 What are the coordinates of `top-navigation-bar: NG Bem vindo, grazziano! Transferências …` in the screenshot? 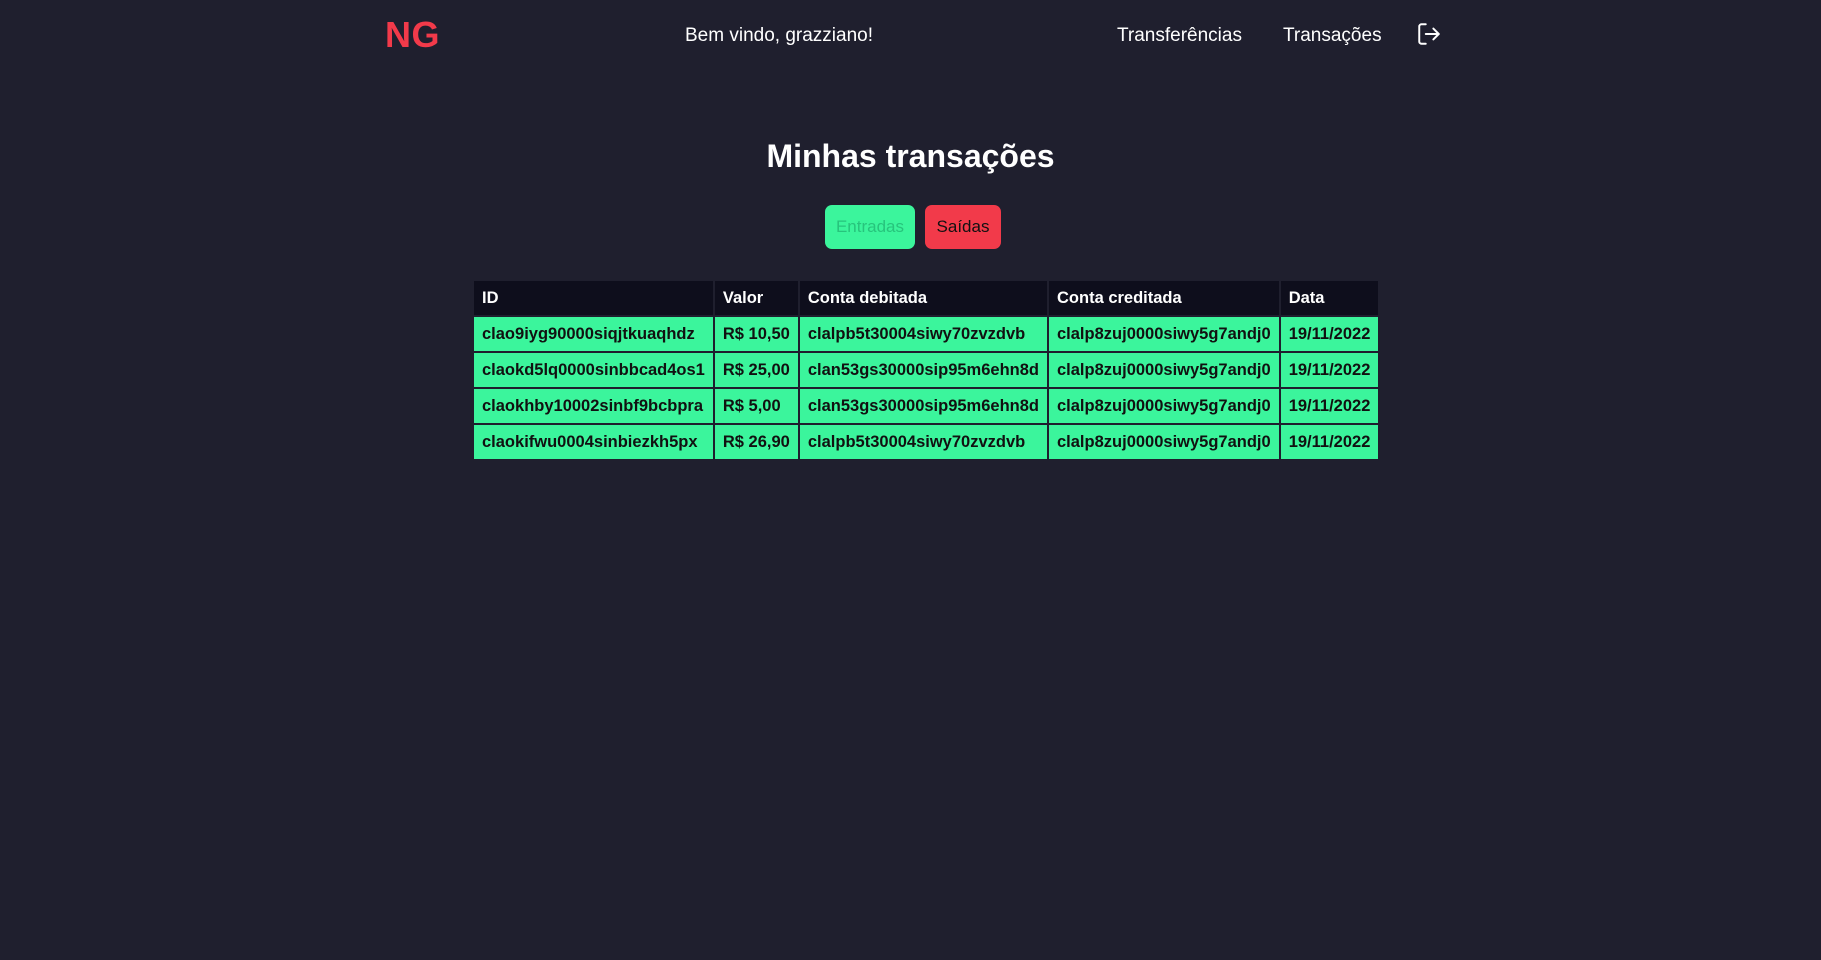 It's located at (910, 35).